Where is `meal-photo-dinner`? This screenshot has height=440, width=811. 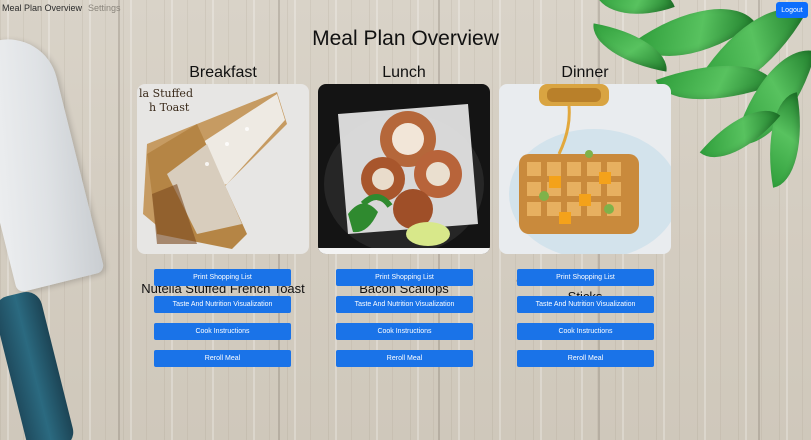 meal-photo-dinner is located at coordinates (585, 169).